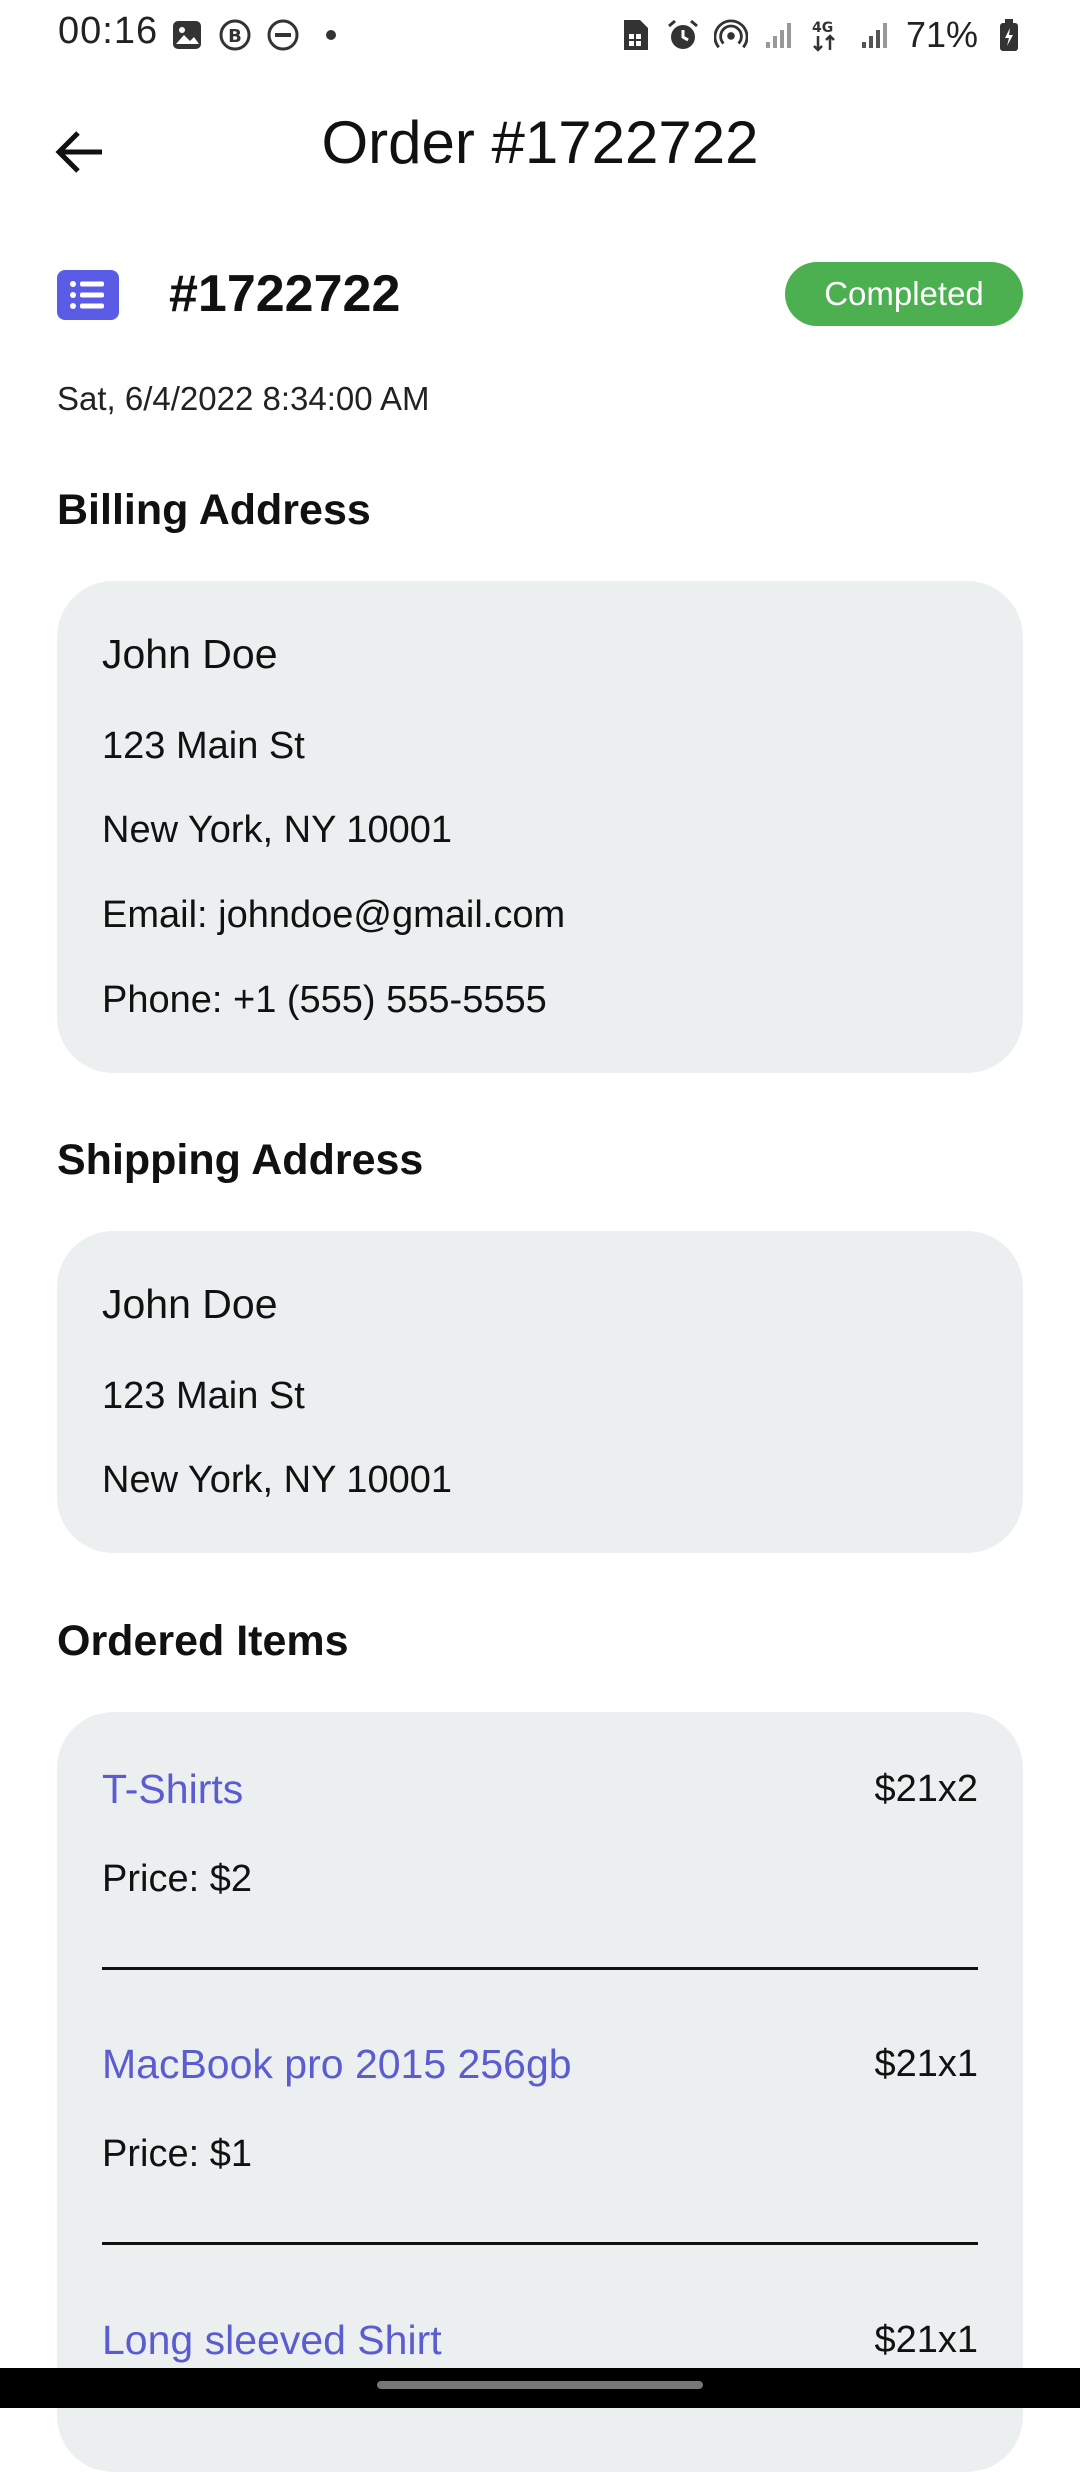  What do you see at coordinates (540, 2385) in the screenshot?
I see `home-gesture-handle` at bounding box center [540, 2385].